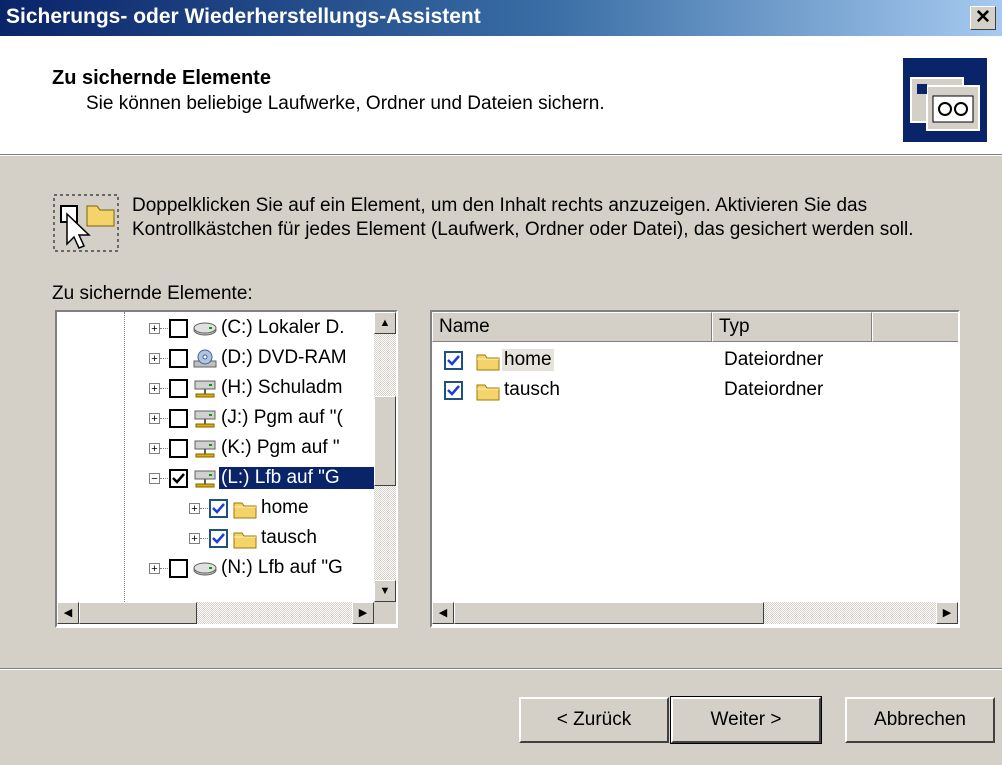 This screenshot has height=765, width=1002. What do you see at coordinates (285, 507) in the screenshot?
I see `tree-item-label: home` at bounding box center [285, 507].